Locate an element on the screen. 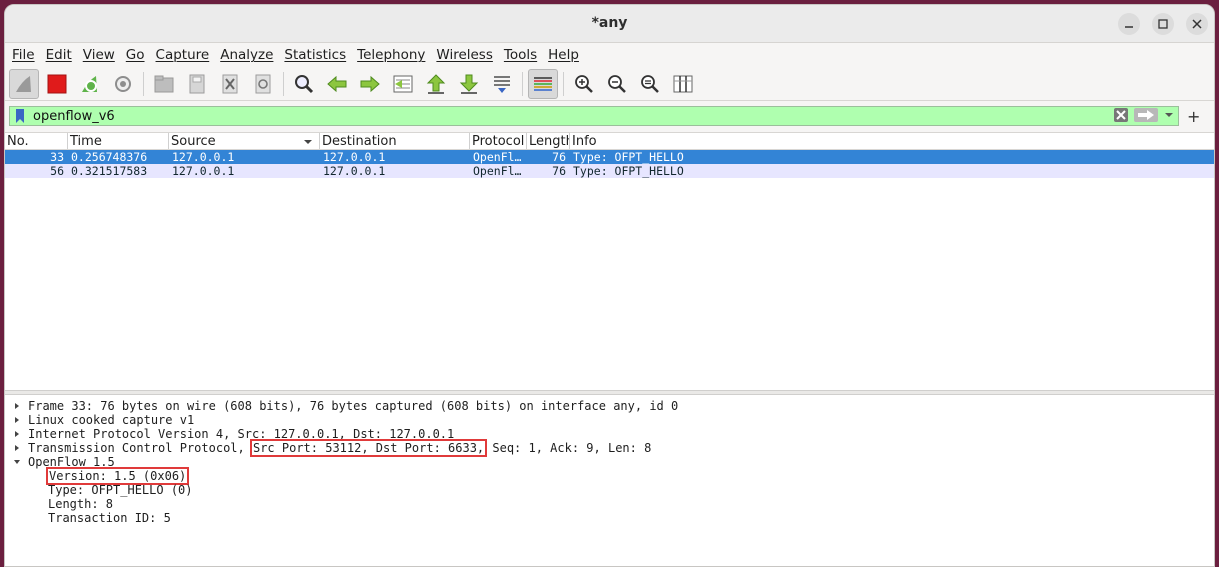 This screenshot has height=567, width=1219. packet-source: 127.0.0.1 is located at coordinates (203, 157).